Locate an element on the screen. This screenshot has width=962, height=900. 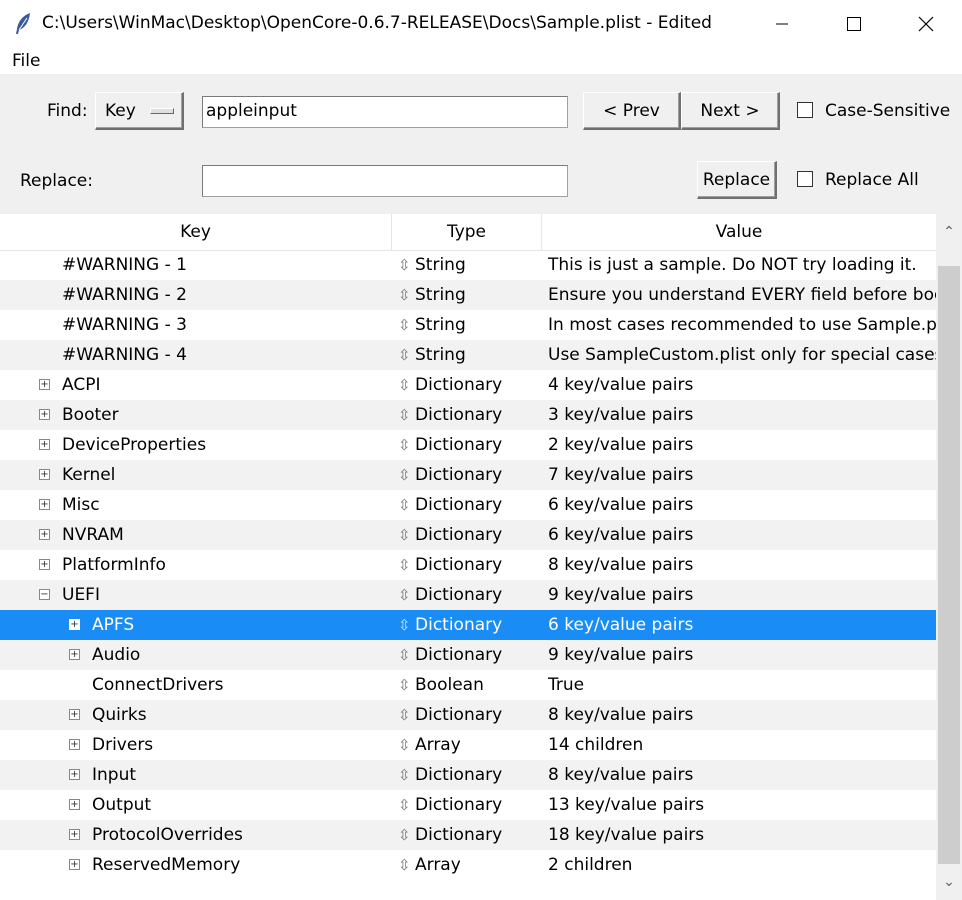
find-type-menu: Key is located at coordinates (139, 111).